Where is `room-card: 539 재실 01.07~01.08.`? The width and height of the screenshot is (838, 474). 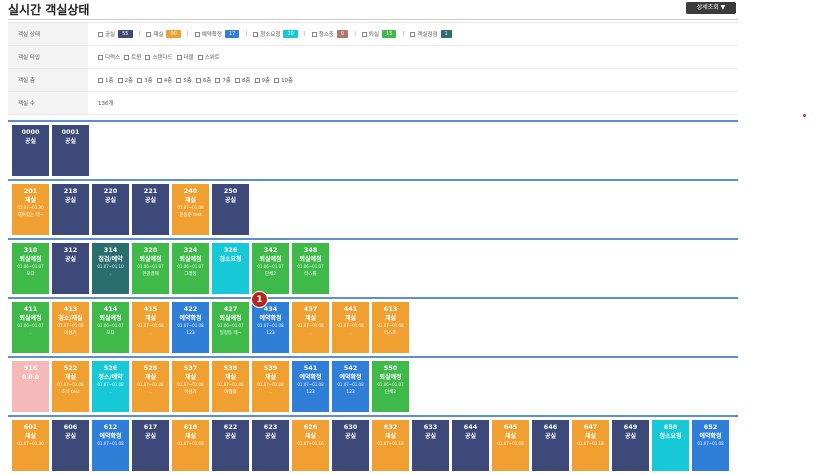
room-card: 539 재실 01.07~01.08. is located at coordinates (270, 386).